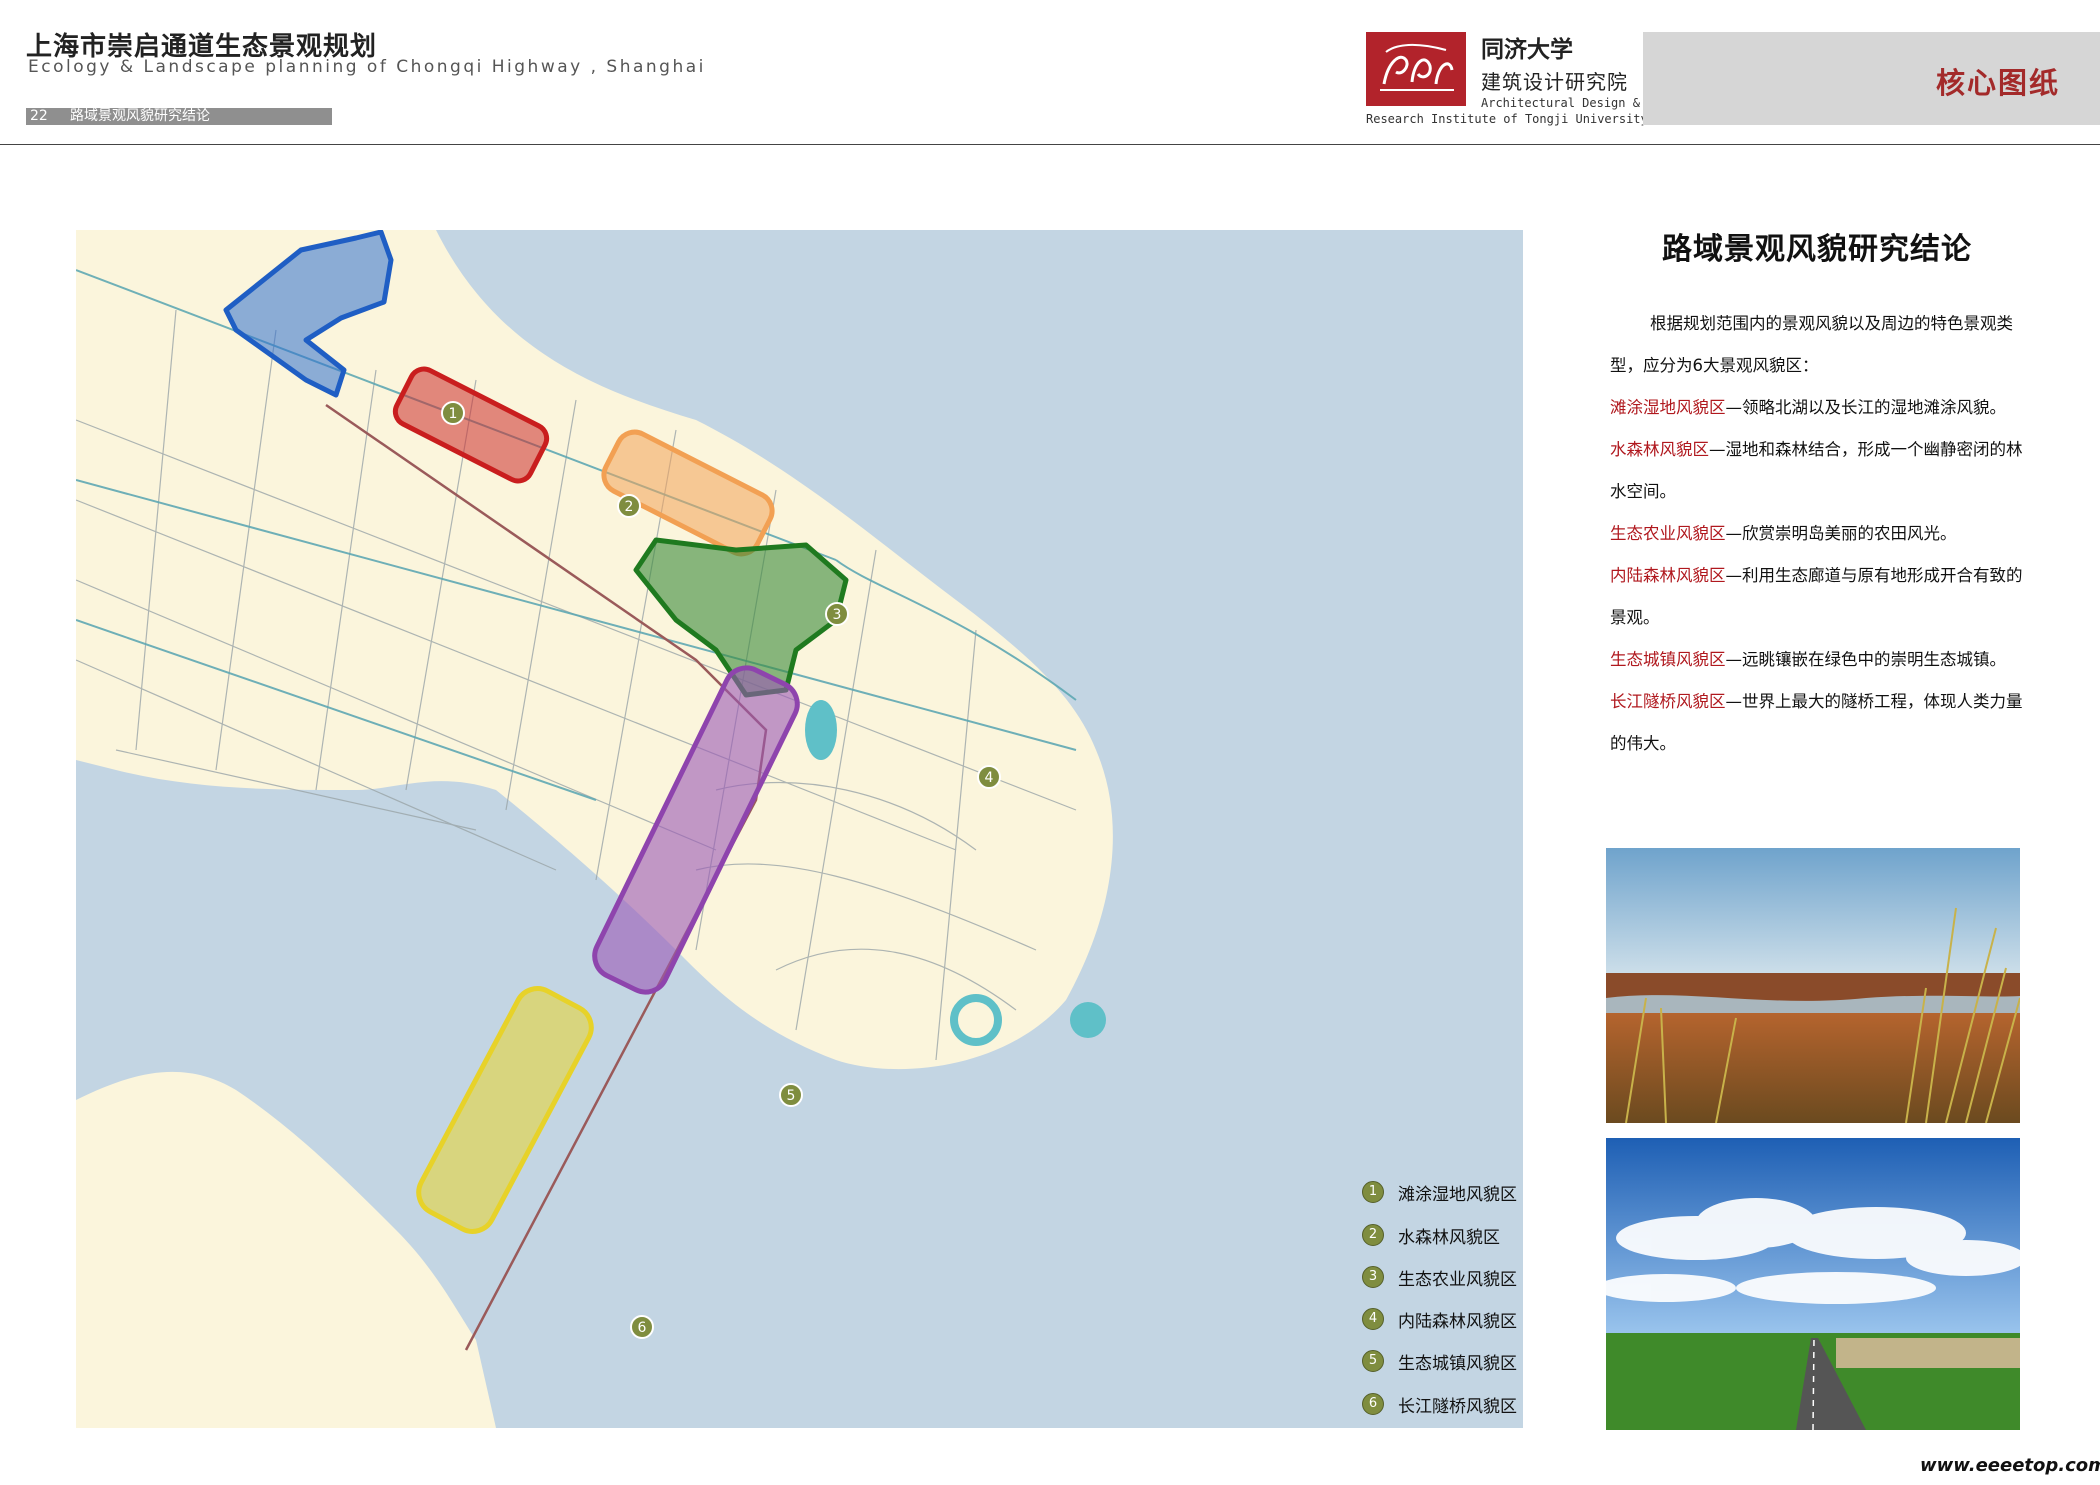  What do you see at coordinates (1050, 144) in the screenshot?
I see `header-divider` at bounding box center [1050, 144].